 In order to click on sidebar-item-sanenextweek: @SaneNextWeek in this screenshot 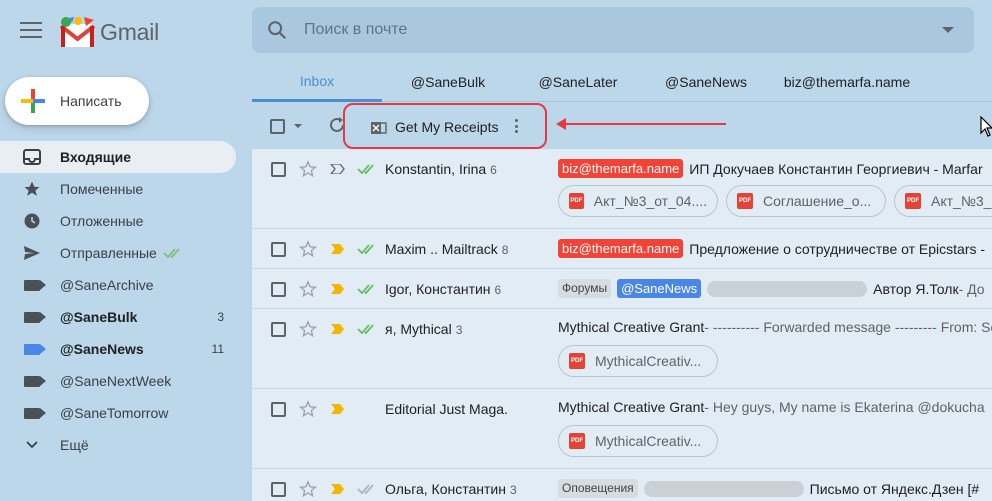, I will do `click(120, 381)`.